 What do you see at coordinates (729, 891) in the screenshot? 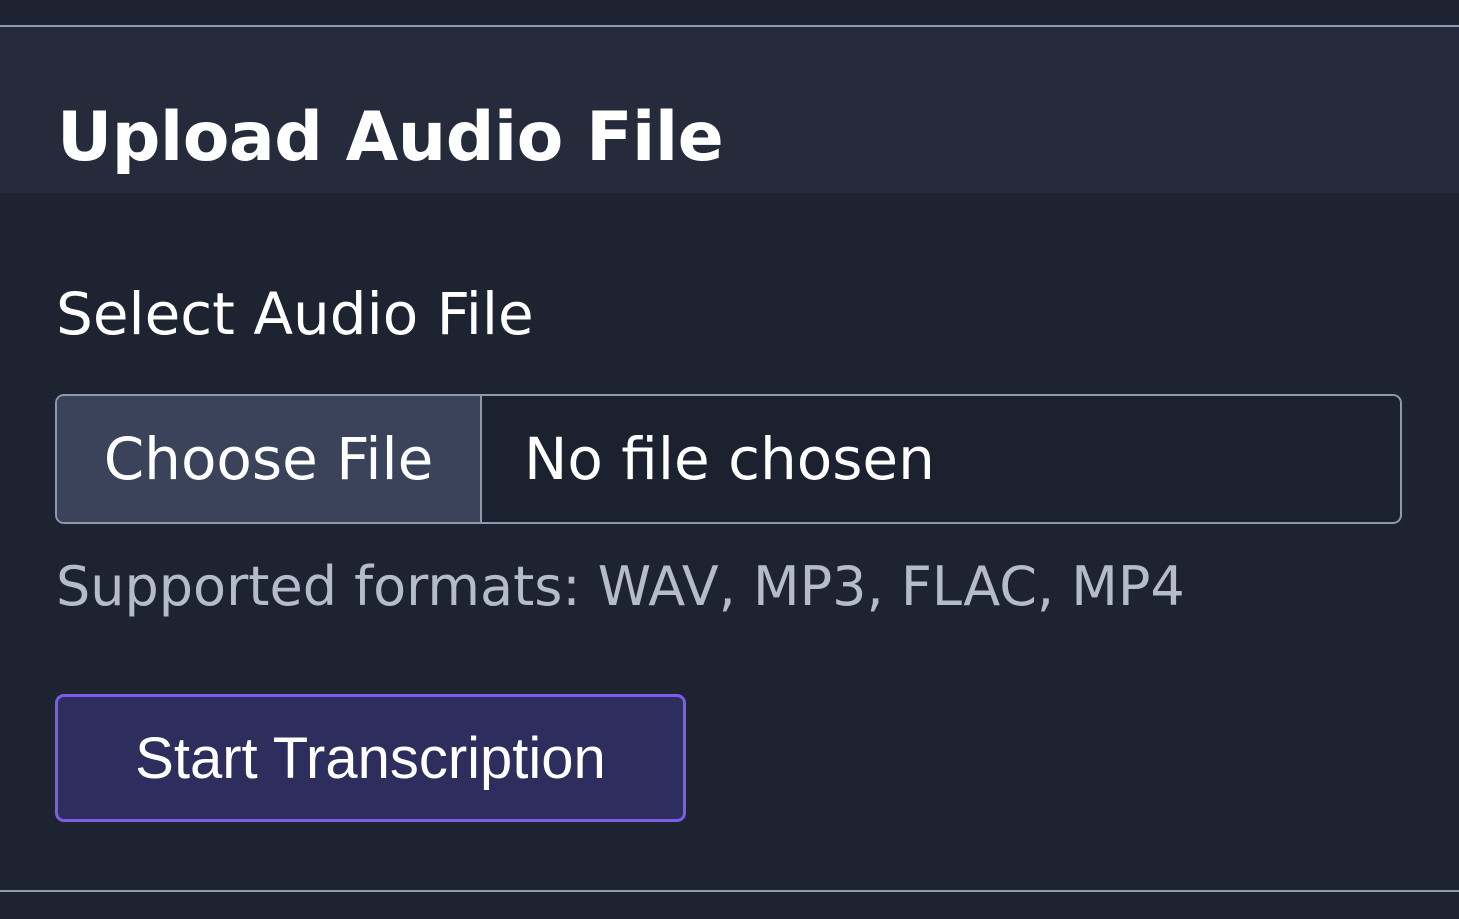
I see `bottom-divider` at bounding box center [729, 891].